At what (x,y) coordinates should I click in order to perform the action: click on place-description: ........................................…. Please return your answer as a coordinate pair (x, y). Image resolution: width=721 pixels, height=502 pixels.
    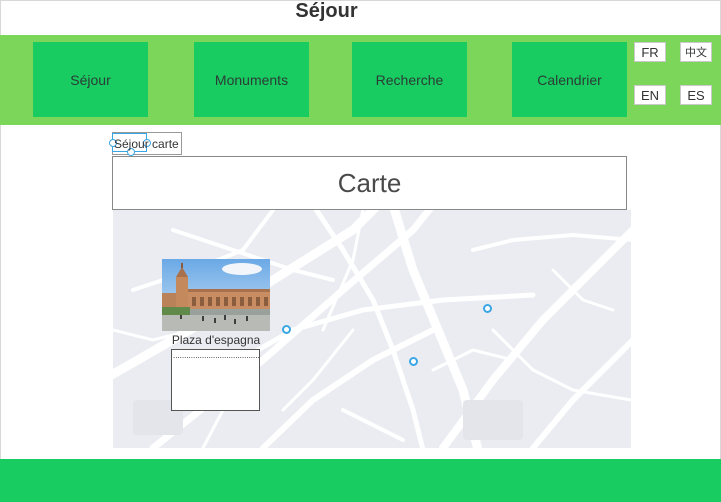
    Looking at the image, I should click on (215, 380).